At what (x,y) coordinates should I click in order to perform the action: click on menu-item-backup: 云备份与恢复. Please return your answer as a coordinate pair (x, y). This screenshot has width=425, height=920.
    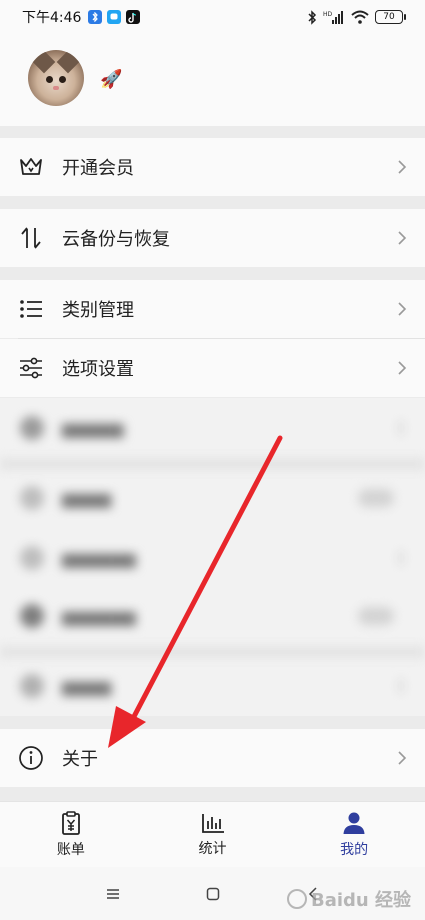
    Looking at the image, I should click on (212, 238).